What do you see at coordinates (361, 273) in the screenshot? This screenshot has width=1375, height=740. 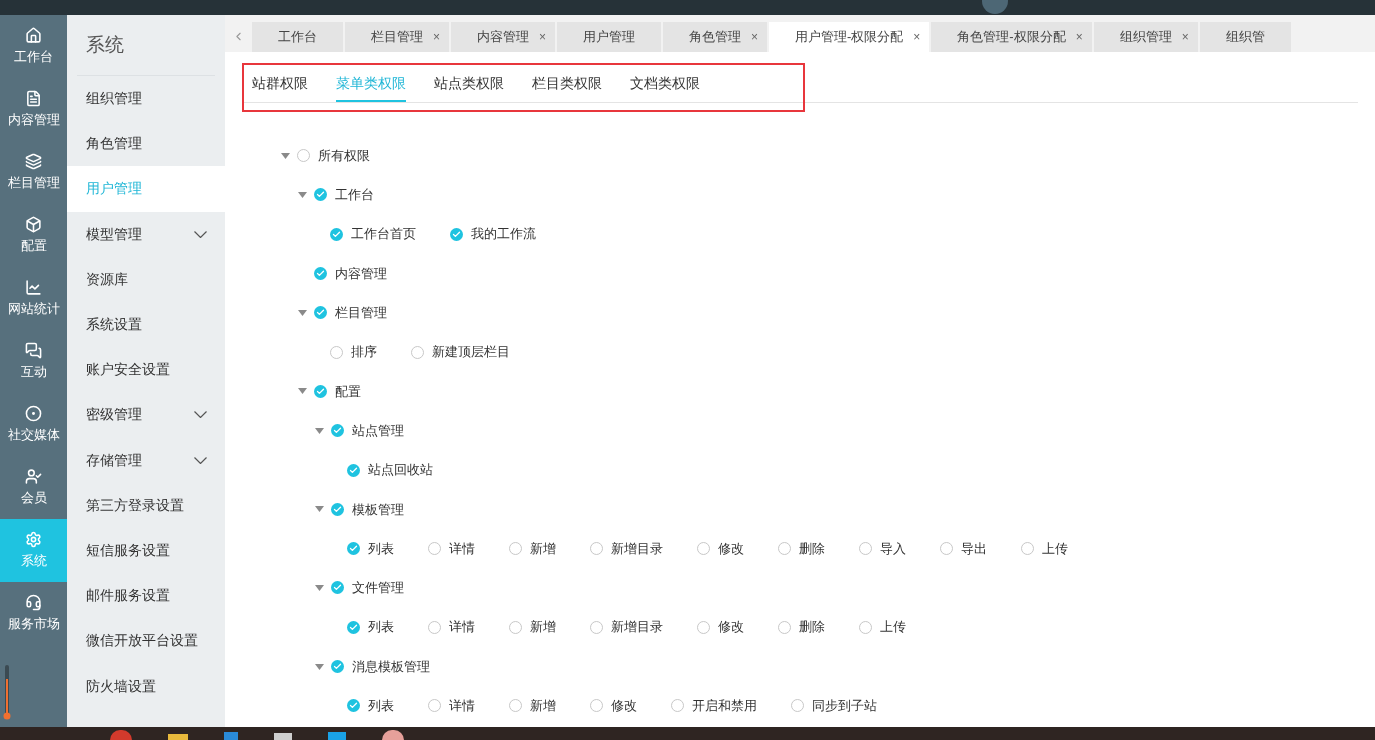 I see `permission-label: 内容管理` at bounding box center [361, 273].